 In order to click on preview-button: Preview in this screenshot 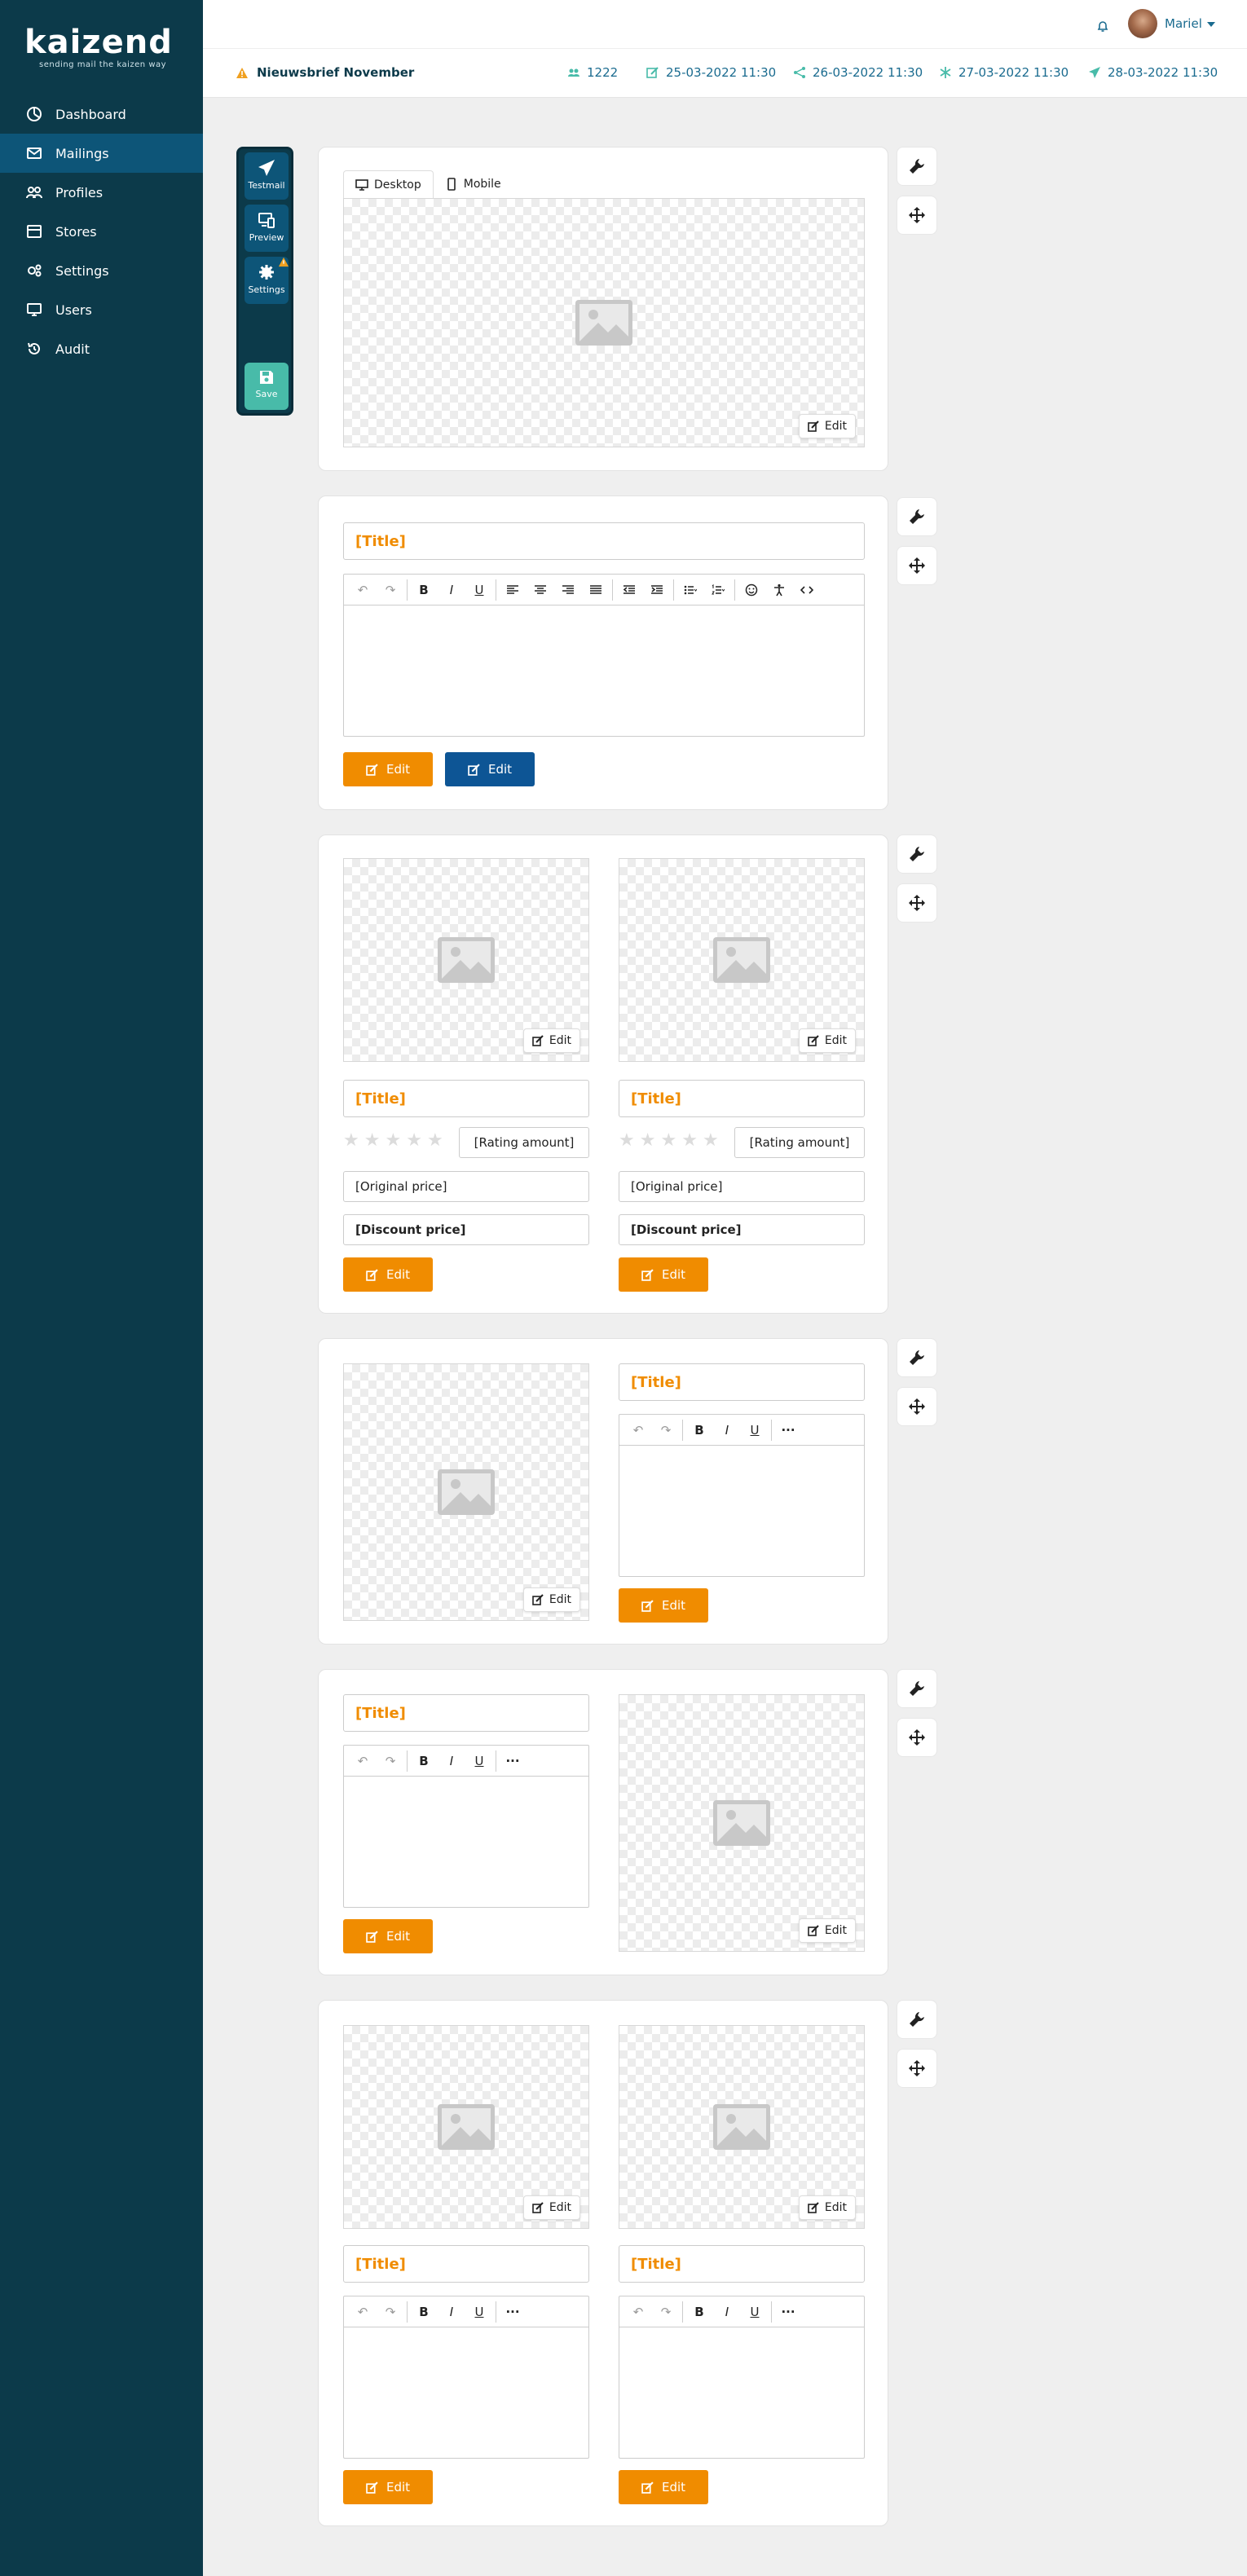, I will do `click(267, 229)`.